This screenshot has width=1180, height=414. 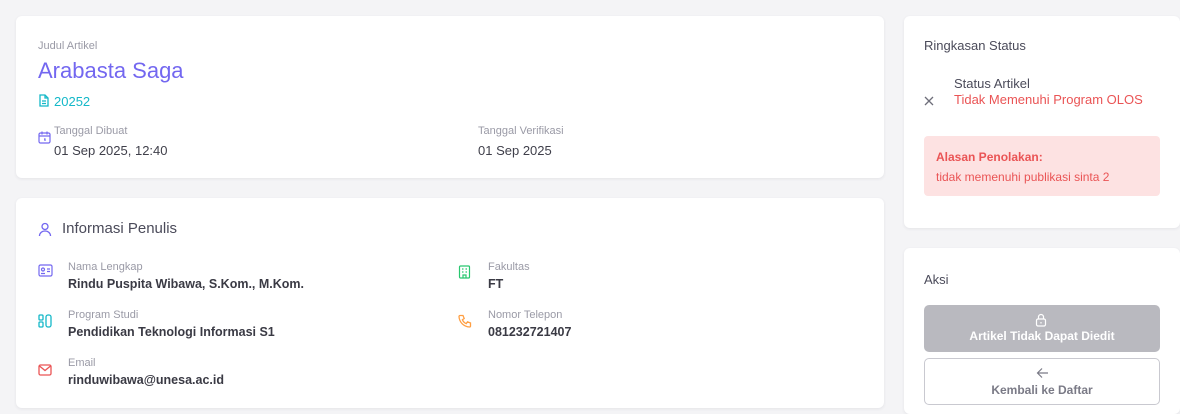 What do you see at coordinates (186, 284) in the screenshot?
I see `full-name-value: Rindu Puspita Wibawa, S.Kom., M.Kom.` at bounding box center [186, 284].